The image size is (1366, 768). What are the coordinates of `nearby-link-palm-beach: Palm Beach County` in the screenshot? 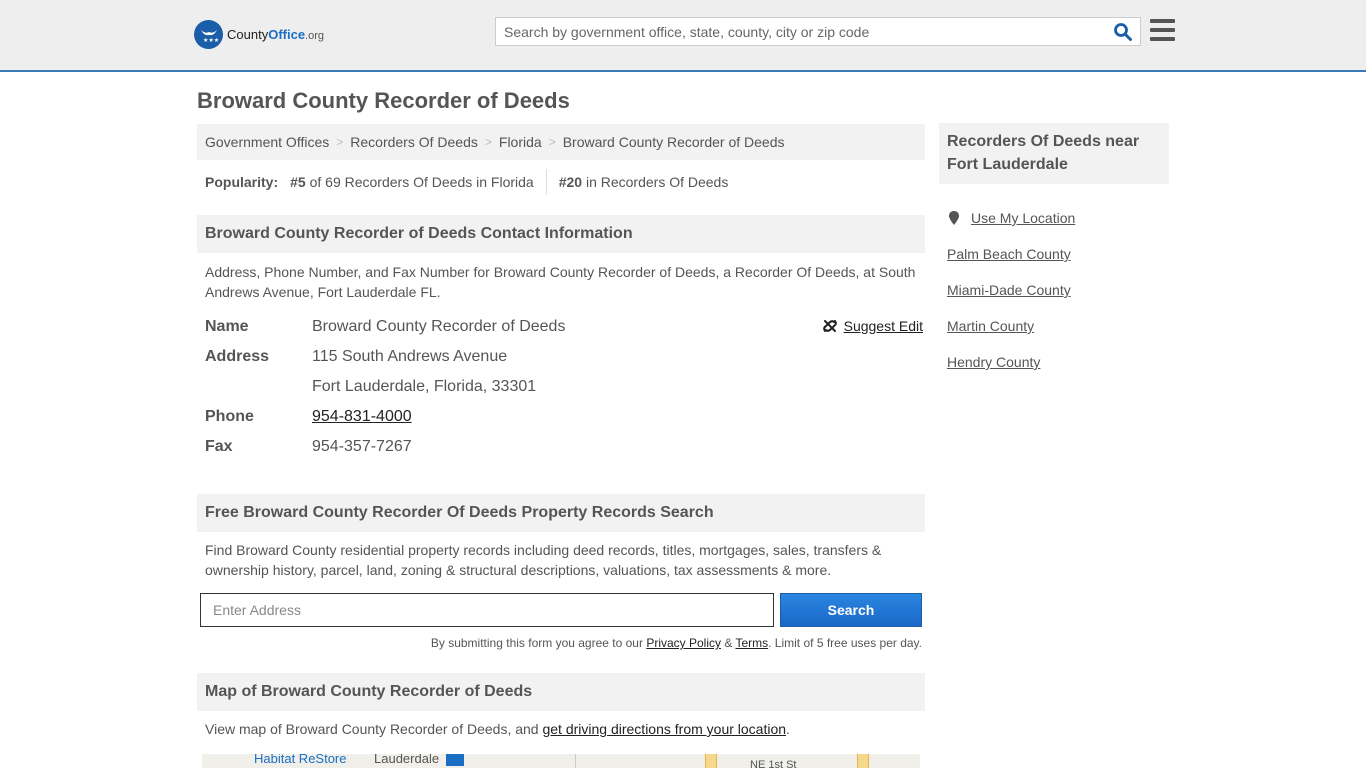 It's located at (1009, 254).